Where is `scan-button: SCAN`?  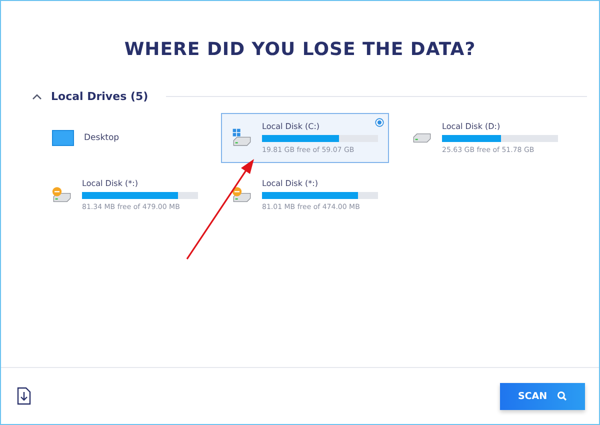 scan-button: SCAN is located at coordinates (542, 396).